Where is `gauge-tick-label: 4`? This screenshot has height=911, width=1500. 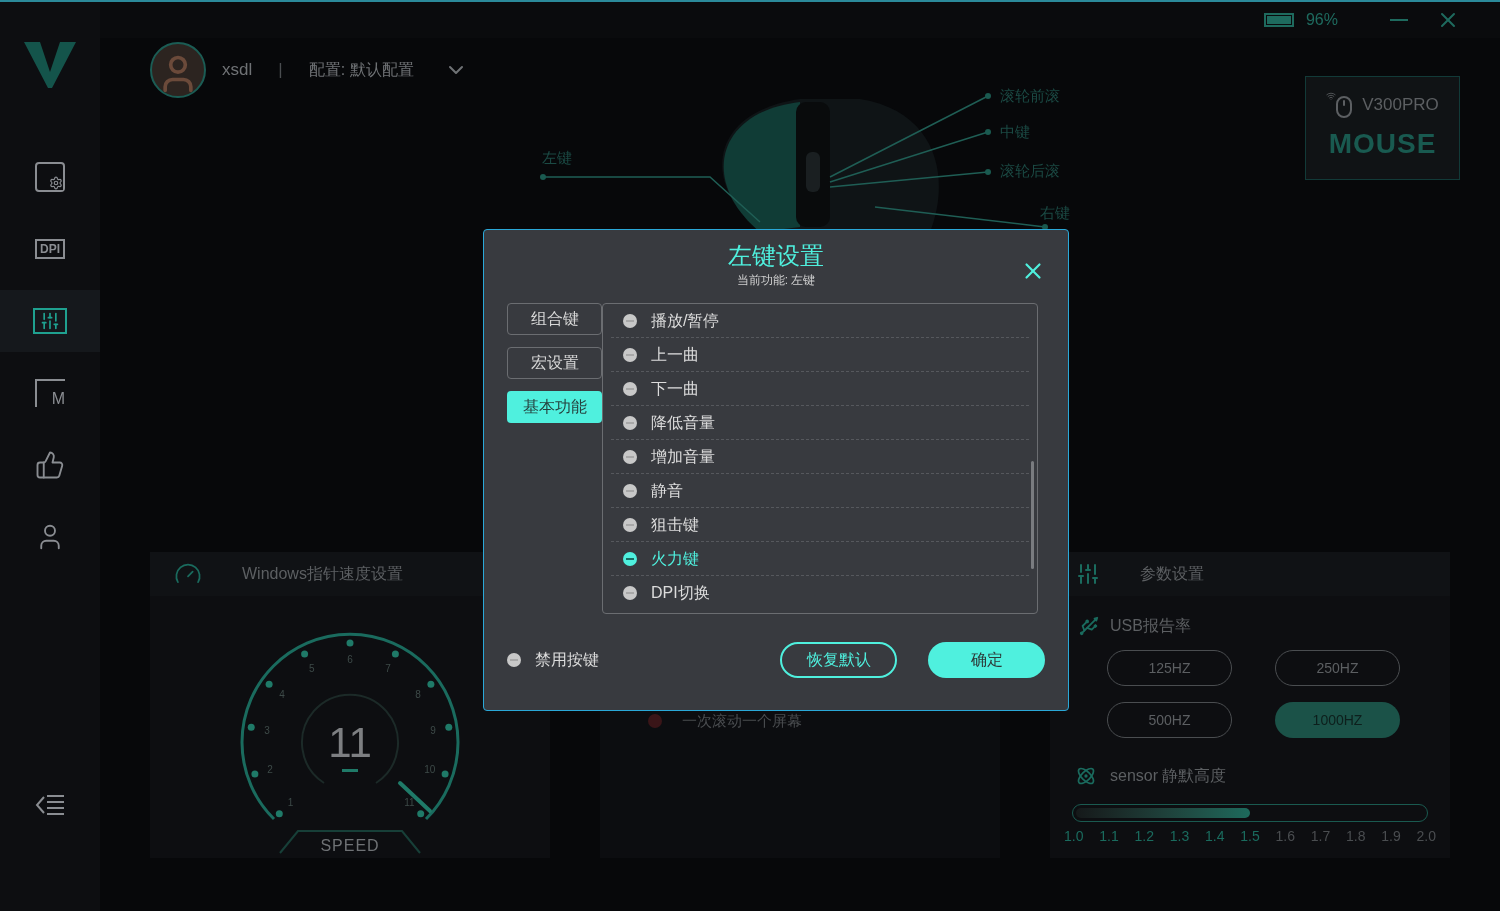
gauge-tick-label: 4 is located at coordinates (282, 694).